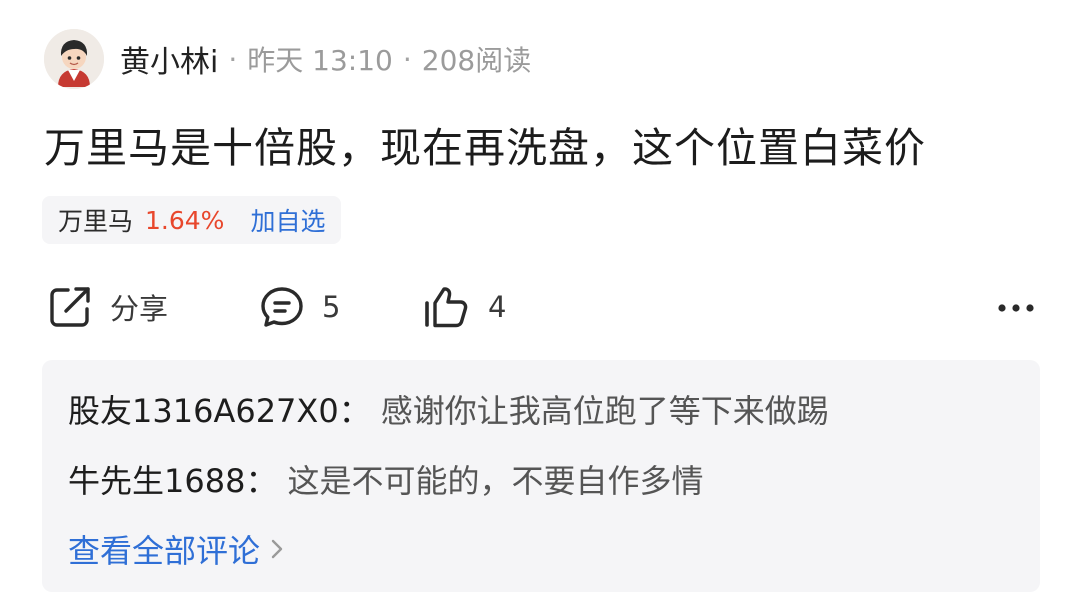  Describe the element at coordinates (164, 551) in the screenshot. I see `view-all-label: 查看全部评论` at that location.